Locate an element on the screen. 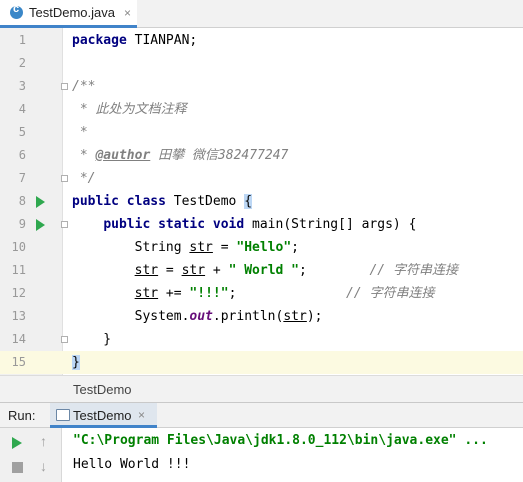 Image resolution: width=523 pixels, height=482 pixels. code-line-5: 5 * is located at coordinates (261, 132).